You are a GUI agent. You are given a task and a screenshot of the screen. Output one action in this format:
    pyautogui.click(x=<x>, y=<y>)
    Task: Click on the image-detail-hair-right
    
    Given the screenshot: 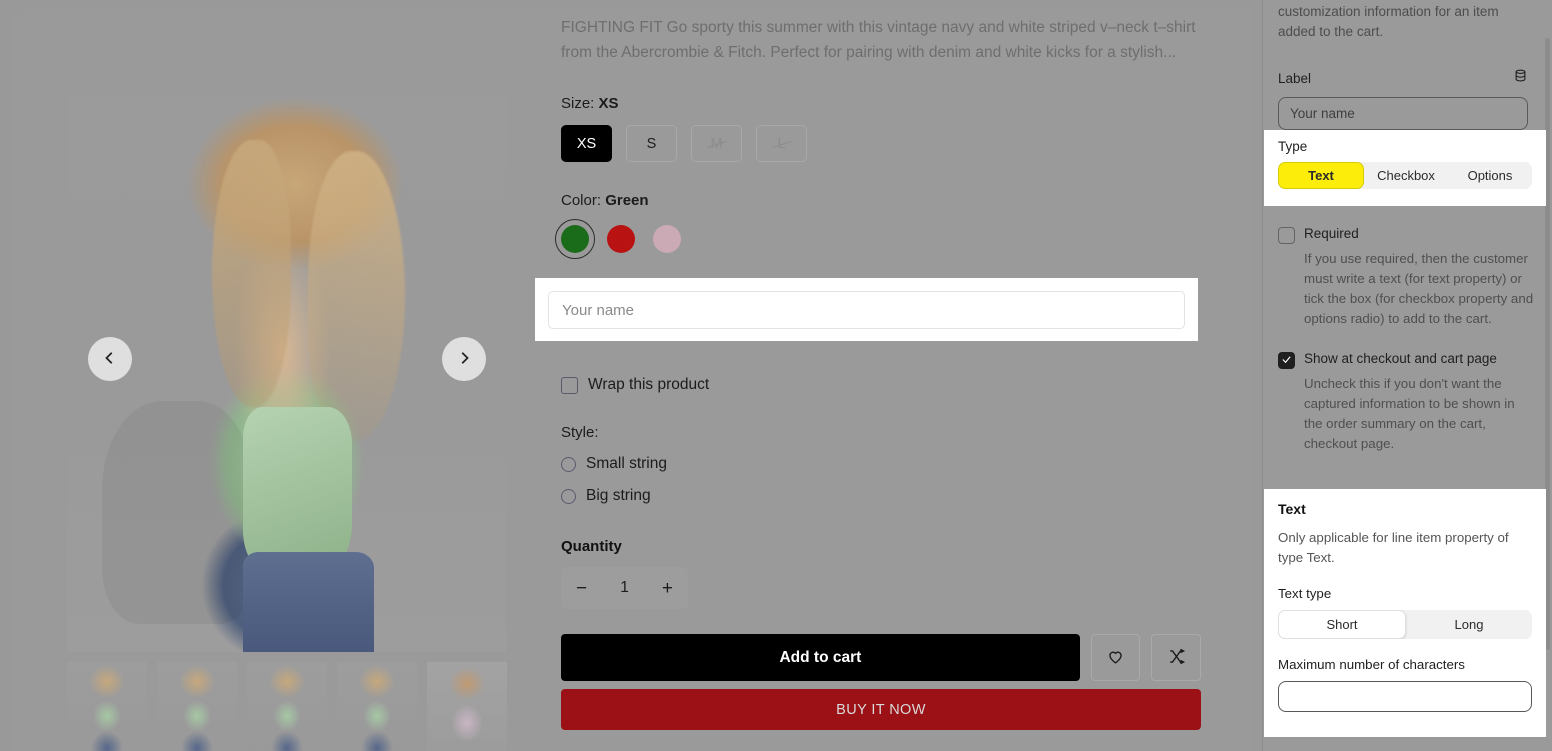 What is the action you would take?
    pyautogui.click(x=357, y=295)
    